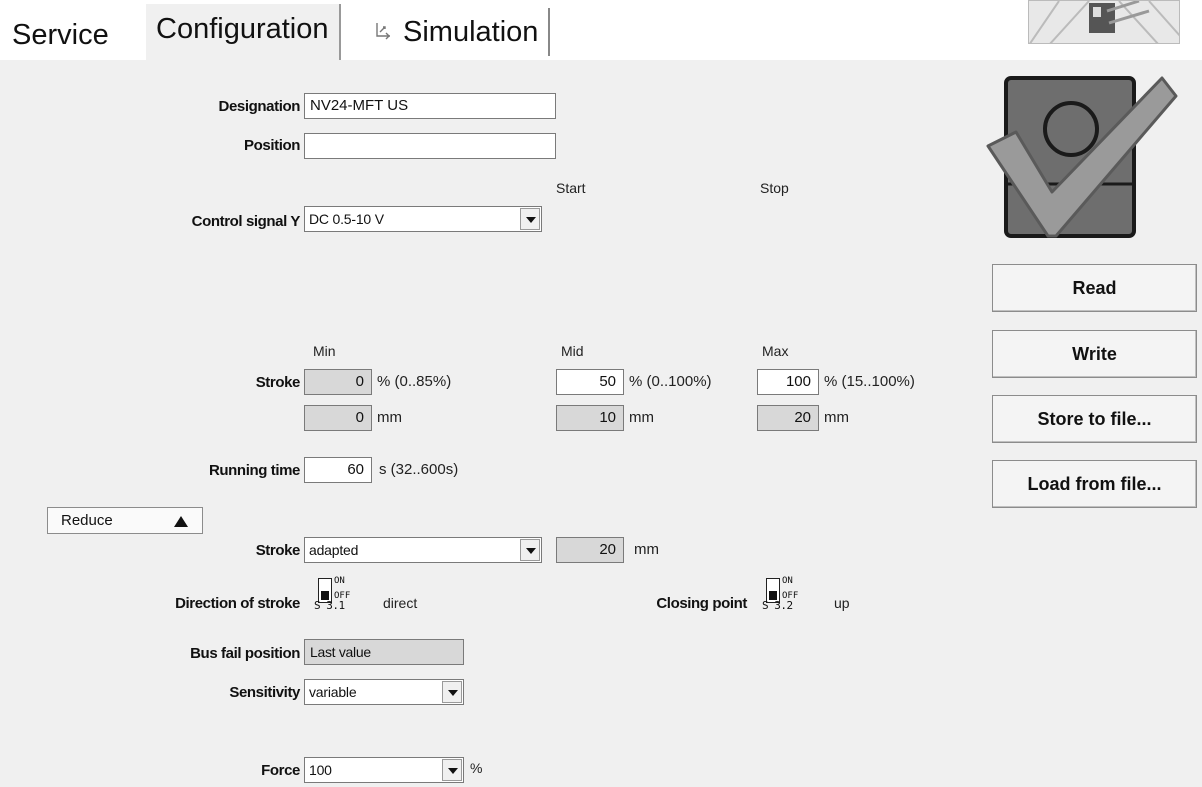 The image size is (1202, 787). I want to click on reduce-toggle: Reduce, so click(125, 520).